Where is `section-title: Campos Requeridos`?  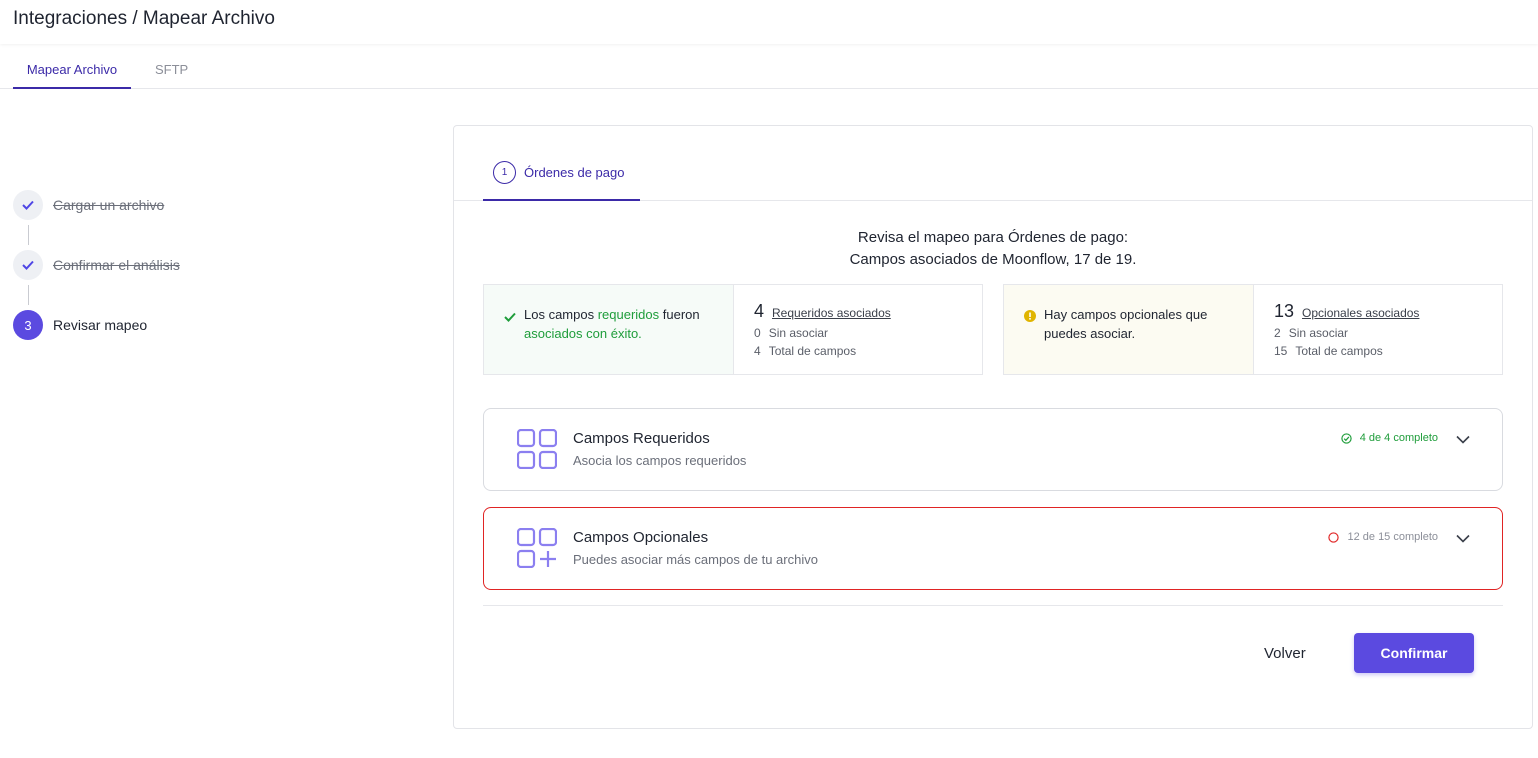 section-title: Campos Requeridos is located at coordinates (641, 438).